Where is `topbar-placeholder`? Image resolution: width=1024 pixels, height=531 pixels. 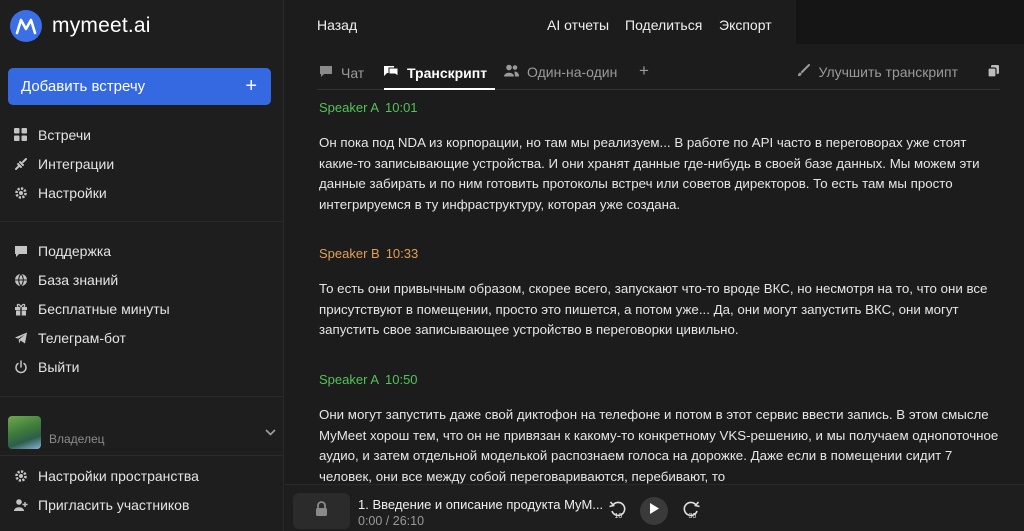 topbar-placeholder is located at coordinates (910, 22).